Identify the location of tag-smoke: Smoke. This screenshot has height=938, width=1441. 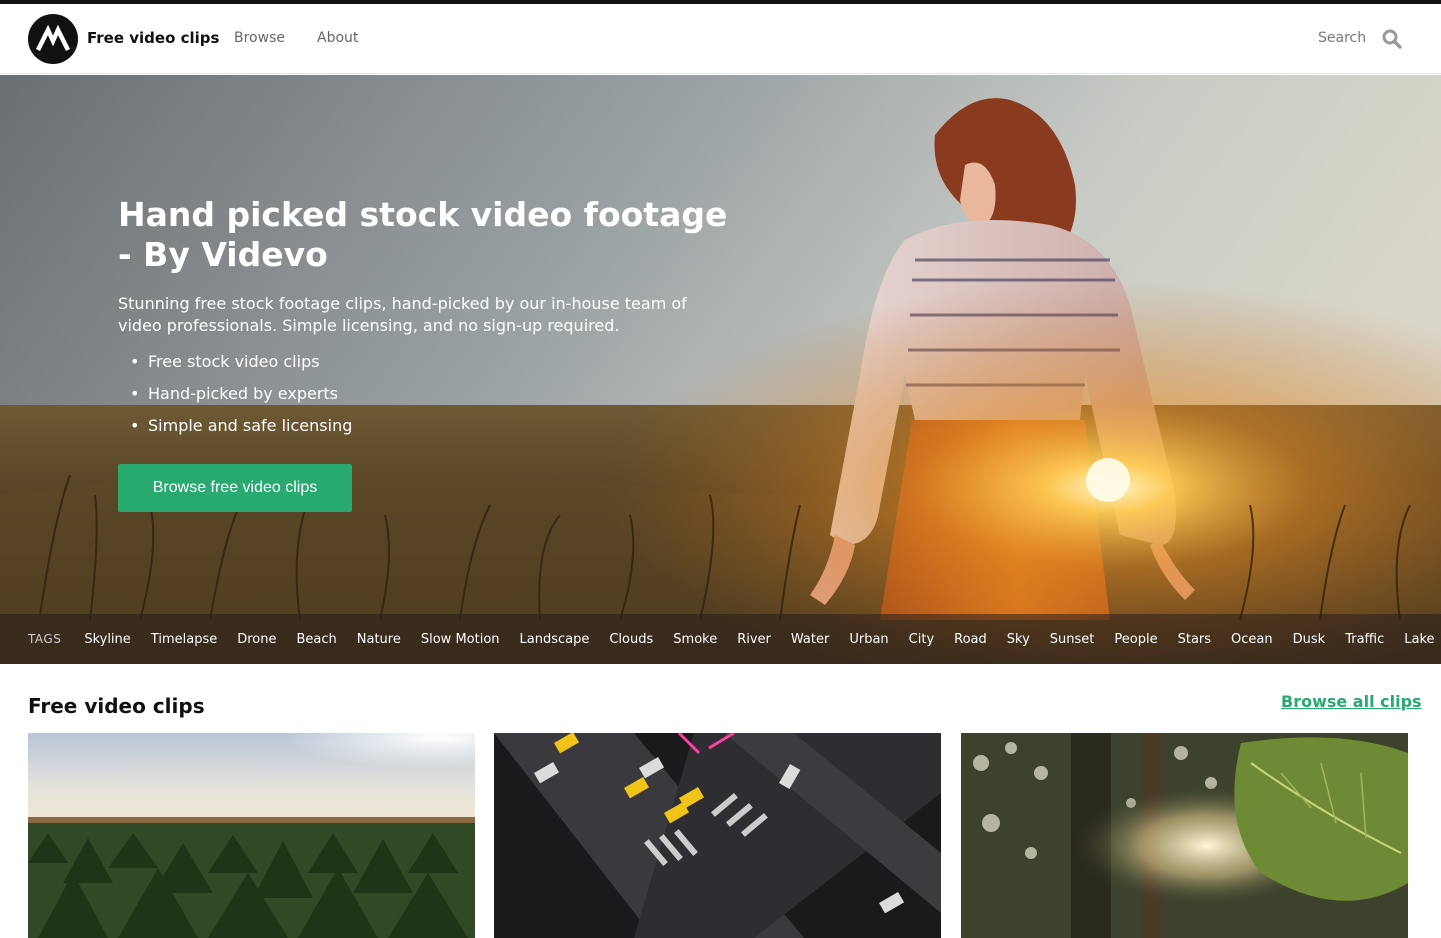
(695, 639).